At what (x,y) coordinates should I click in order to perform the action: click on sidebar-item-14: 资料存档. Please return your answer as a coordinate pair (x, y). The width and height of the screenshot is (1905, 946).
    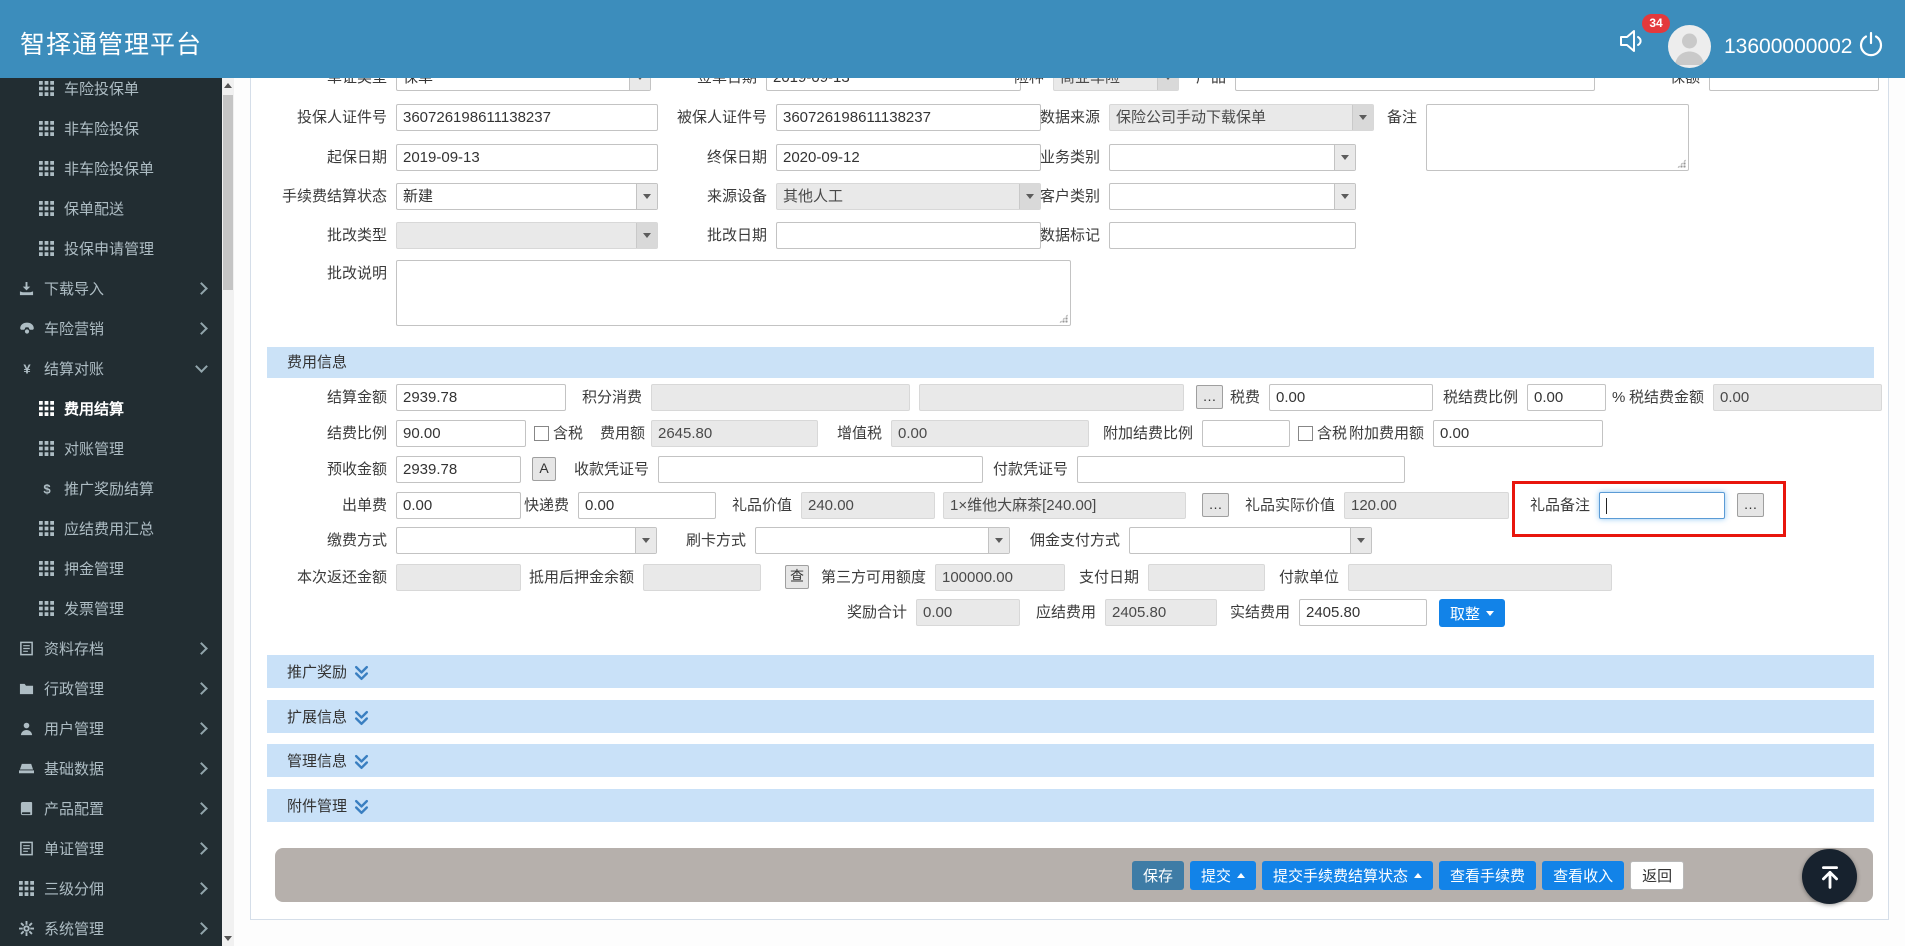
    Looking at the image, I should click on (111, 648).